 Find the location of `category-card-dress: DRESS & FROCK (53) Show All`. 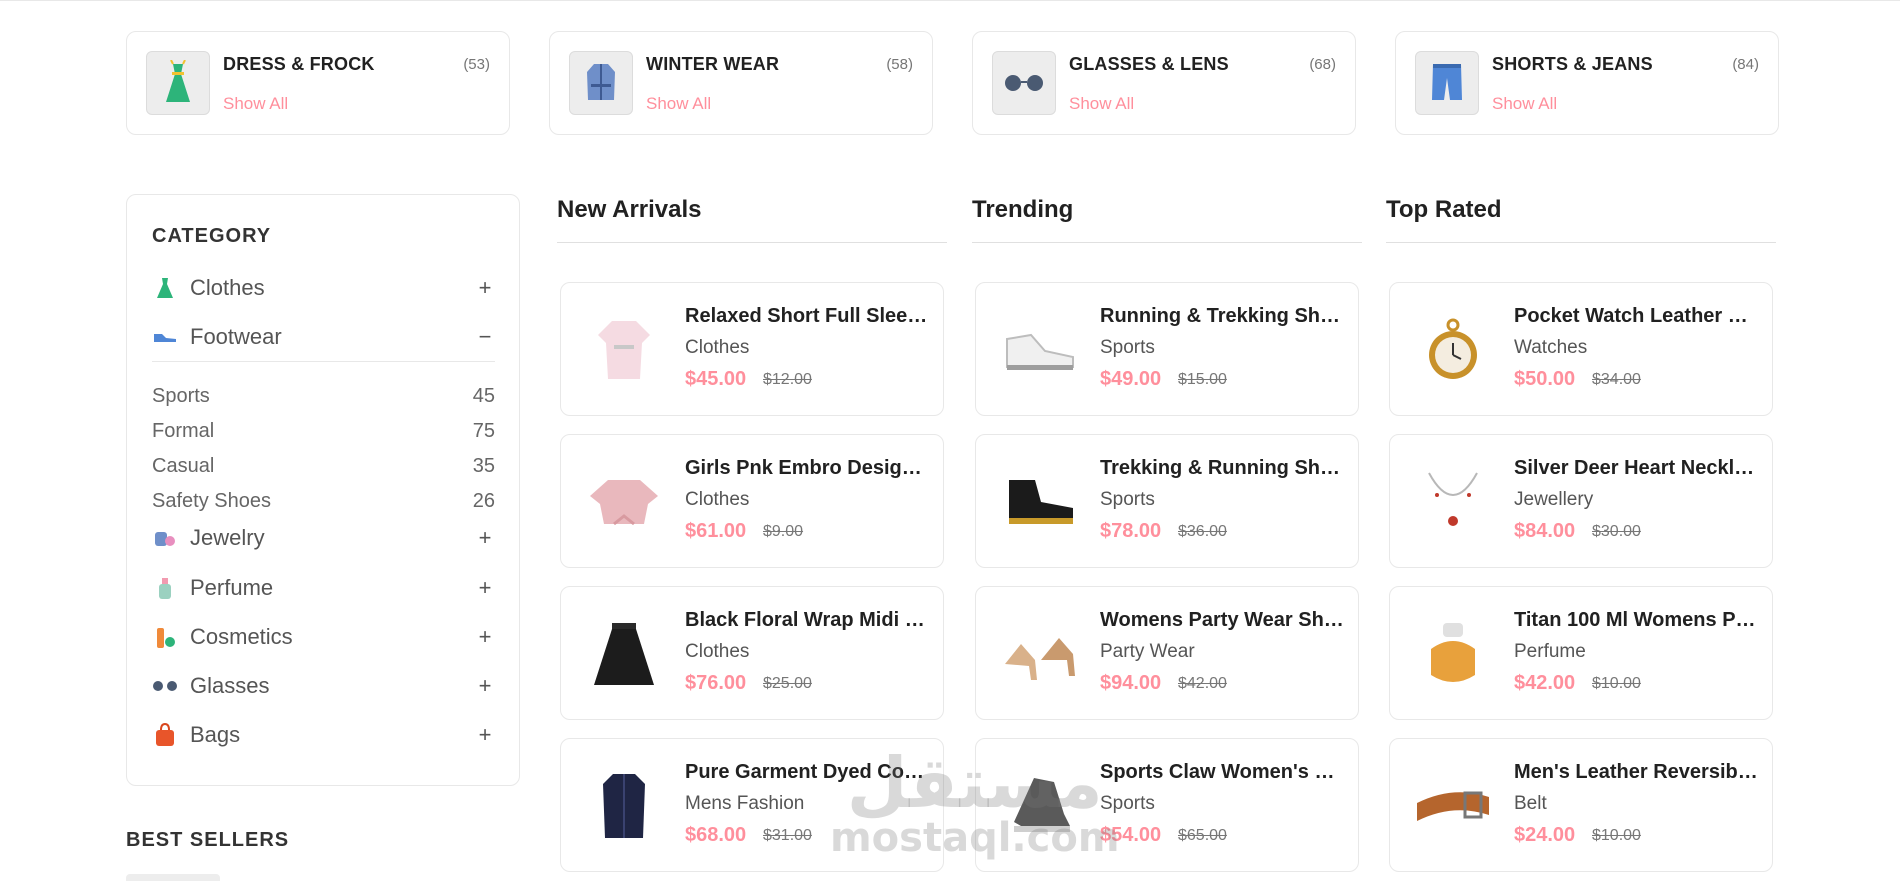

category-card-dress: DRESS & FROCK (53) Show All is located at coordinates (318, 83).